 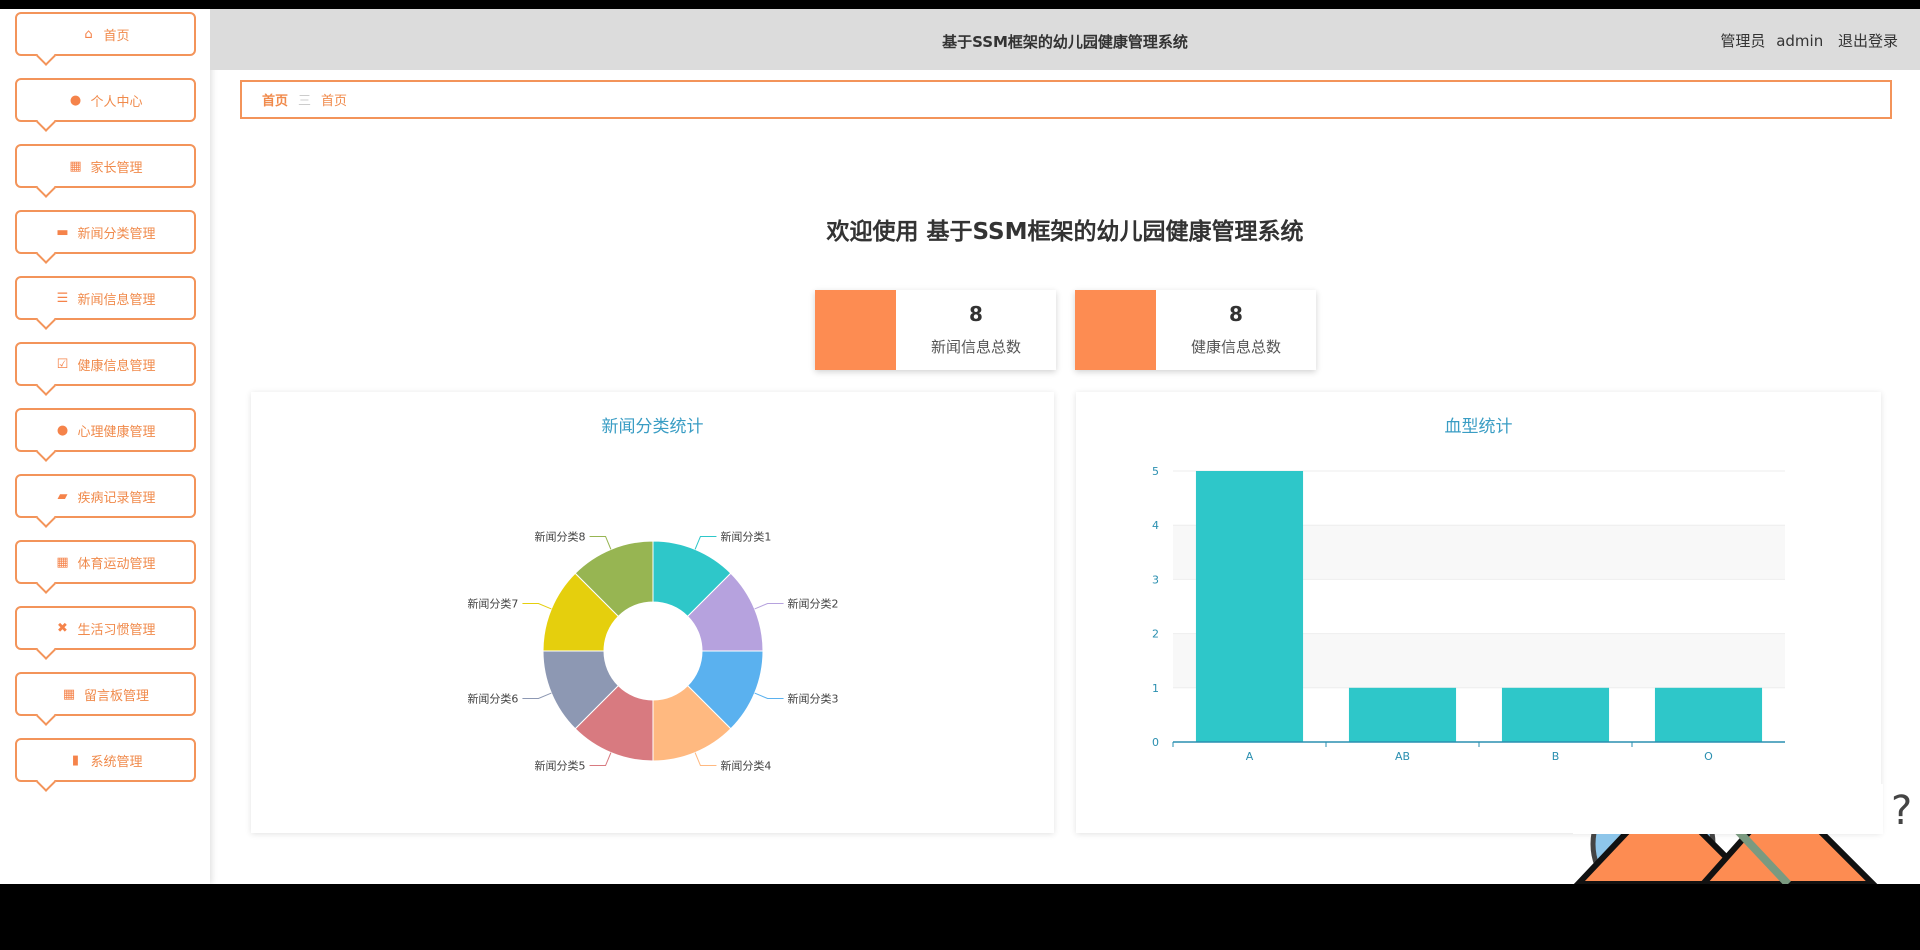 I want to click on app-title: 基于SSM框架的幼儿园健康管理系统, so click(x=1065, y=42).